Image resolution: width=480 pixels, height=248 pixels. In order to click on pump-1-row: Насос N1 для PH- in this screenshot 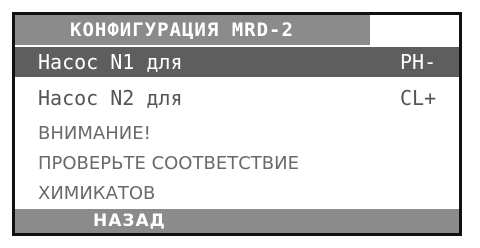, I will do `click(237, 62)`.